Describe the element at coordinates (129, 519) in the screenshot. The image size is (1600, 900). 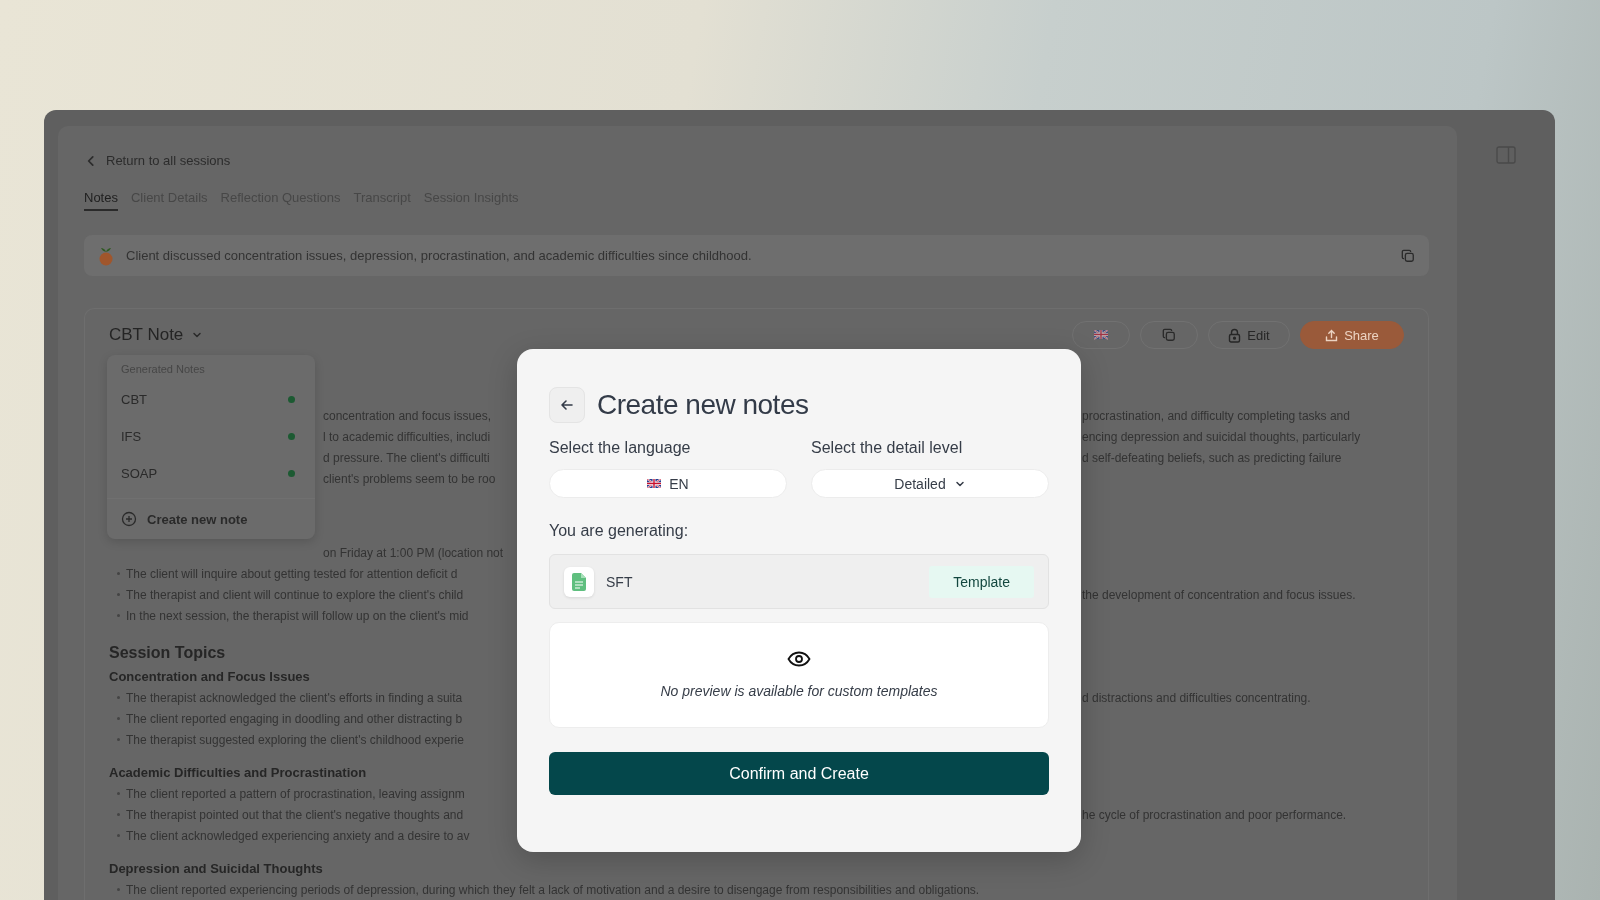
I see `plus-circle-icon` at that location.